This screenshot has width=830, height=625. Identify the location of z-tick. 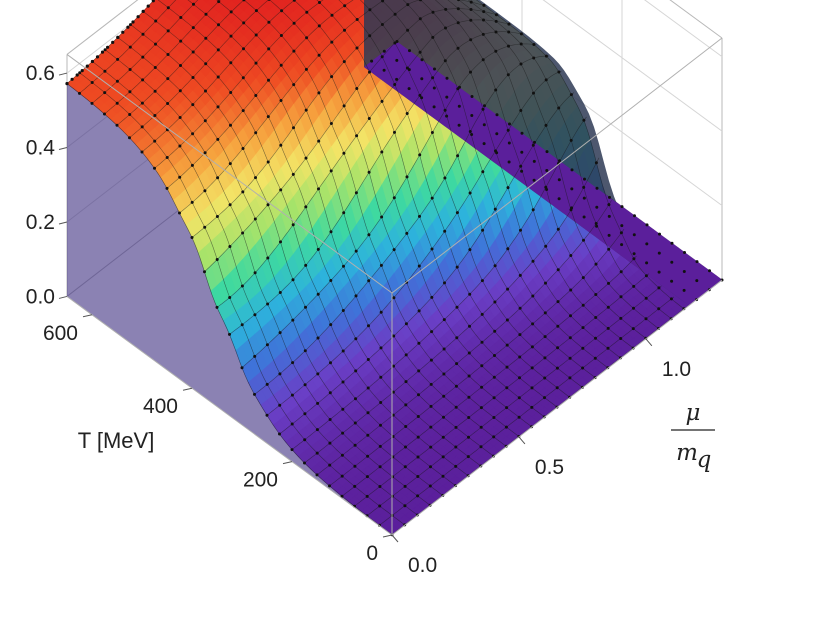
(63, 297).